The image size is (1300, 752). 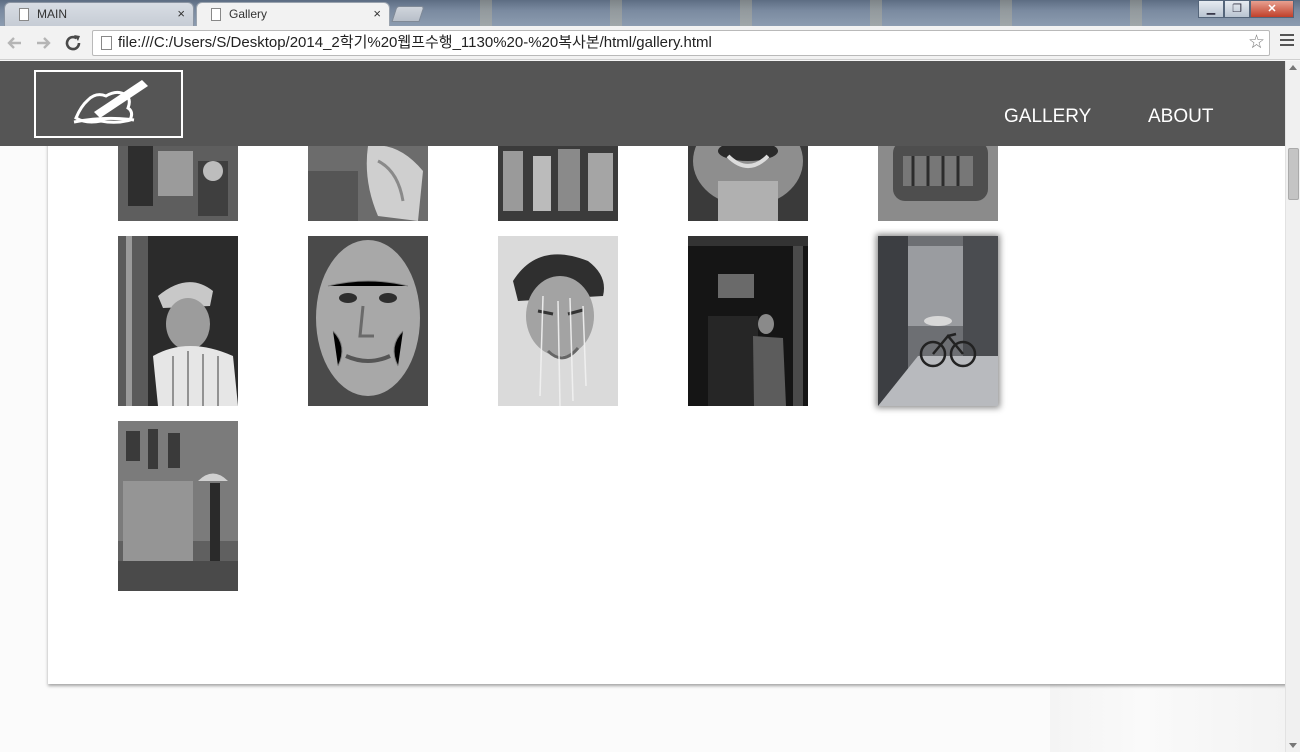 What do you see at coordinates (1287, 41) in the screenshot?
I see `hamburger-menu-icon` at bounding box center [1287, 41].